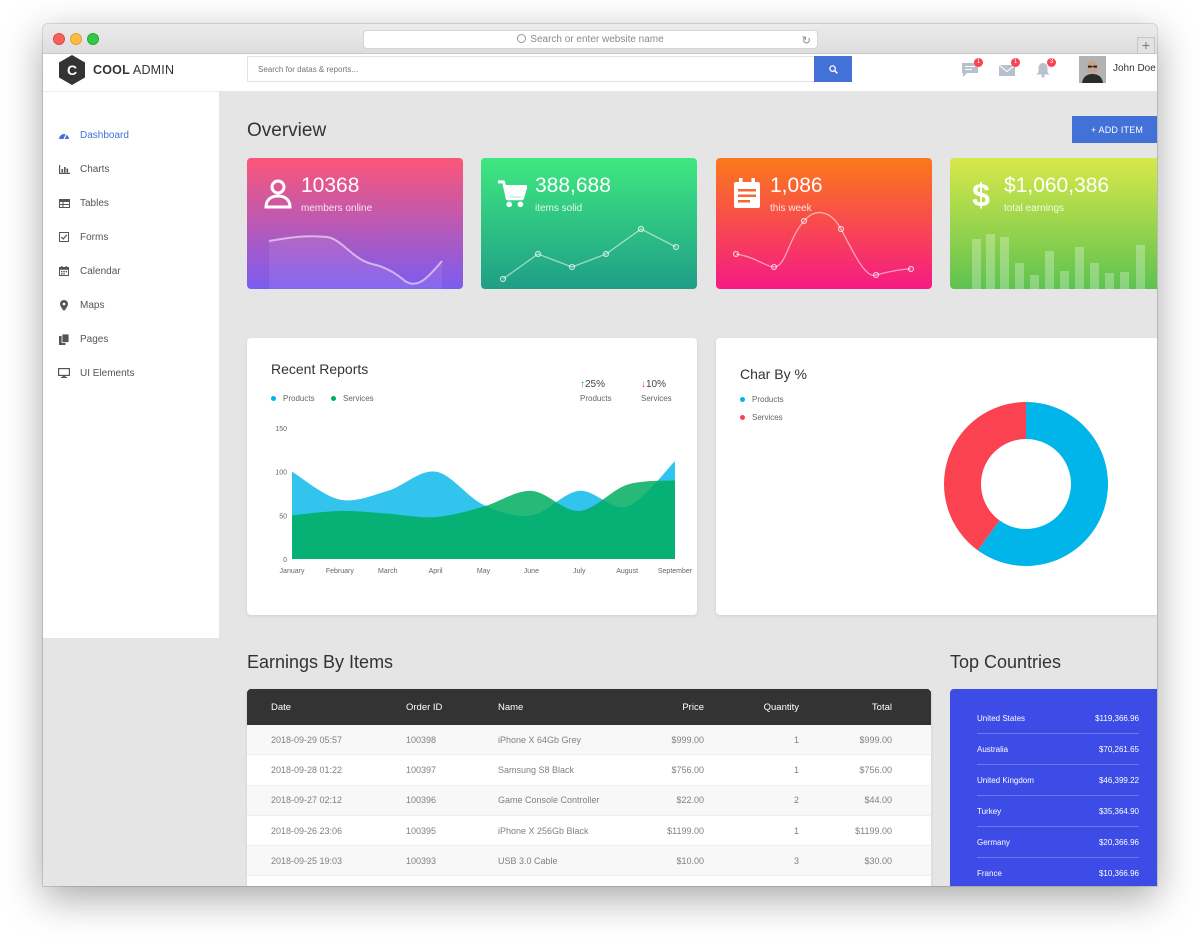 This screenshot has width=1200, height=946. What do you see at coordinates (273, 398) in the screenshot?
I see `legend-dot-icon` at bounding box center [273, 398].